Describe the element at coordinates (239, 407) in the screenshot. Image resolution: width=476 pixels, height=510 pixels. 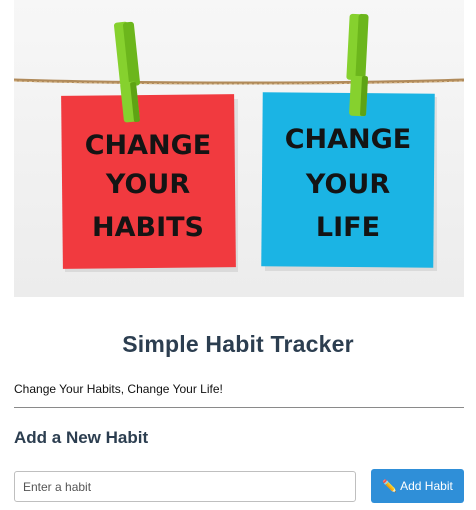
I see `divider` at that location.